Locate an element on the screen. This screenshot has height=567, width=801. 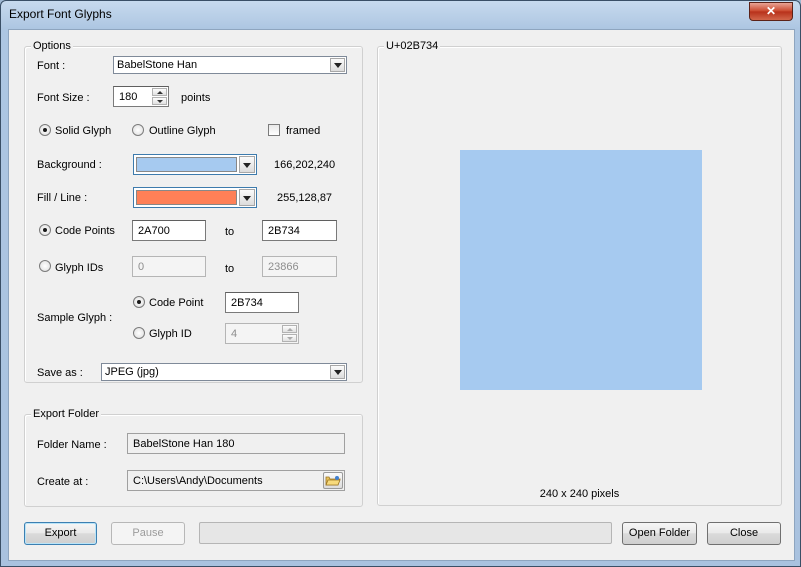
sample-glyph-id-value: 4 is located at coordinates (234, 334).